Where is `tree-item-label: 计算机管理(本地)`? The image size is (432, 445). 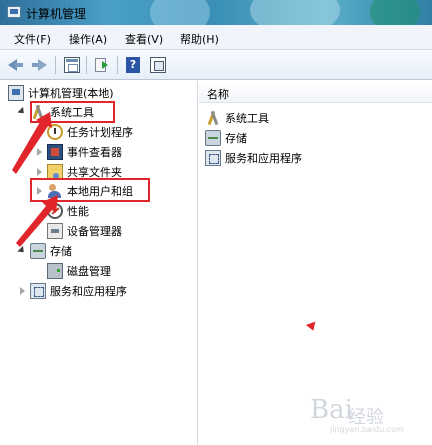
tree-item-label: 计算机管理(本地) is located at coordinates (71, 93).